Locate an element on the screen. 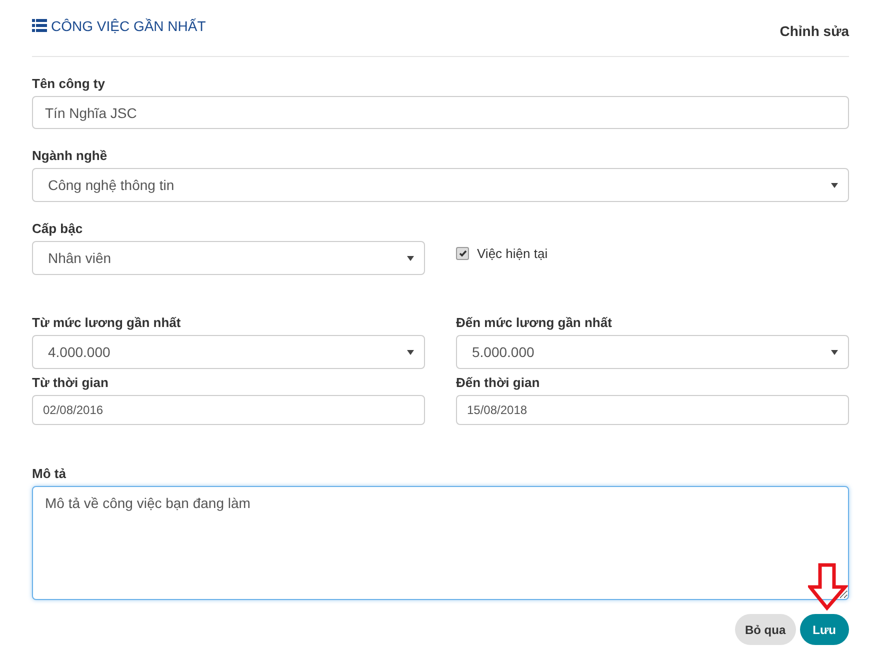 Image resolution: width=880 pixels, height=661 pixels. company-field: Tín Nghĩa JSC is located at coordinates (440, 112).